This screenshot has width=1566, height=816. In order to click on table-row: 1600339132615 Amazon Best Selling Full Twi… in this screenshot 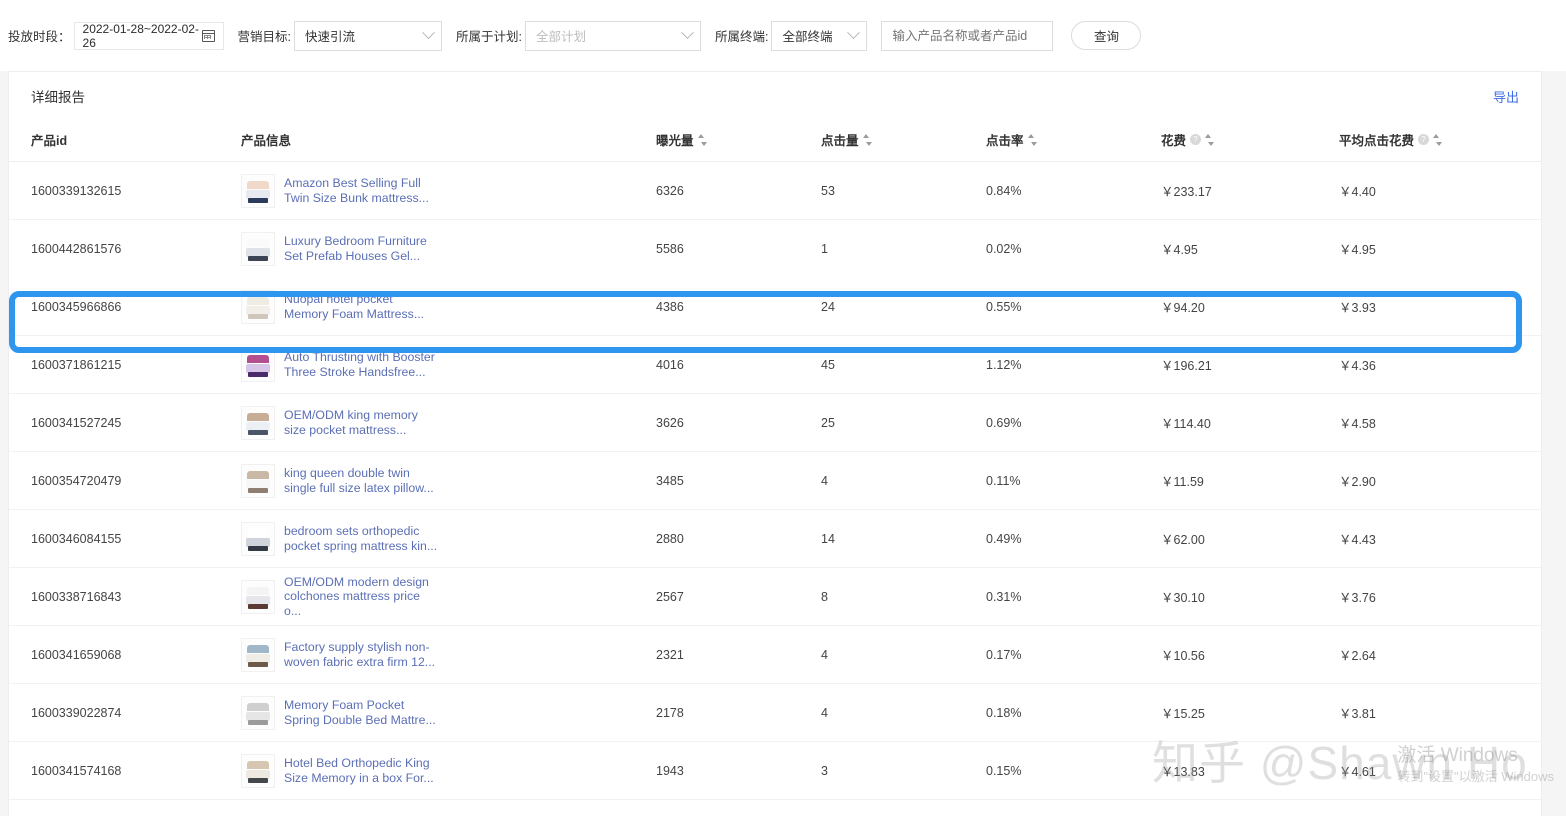, I will do `click(775, 190)`.